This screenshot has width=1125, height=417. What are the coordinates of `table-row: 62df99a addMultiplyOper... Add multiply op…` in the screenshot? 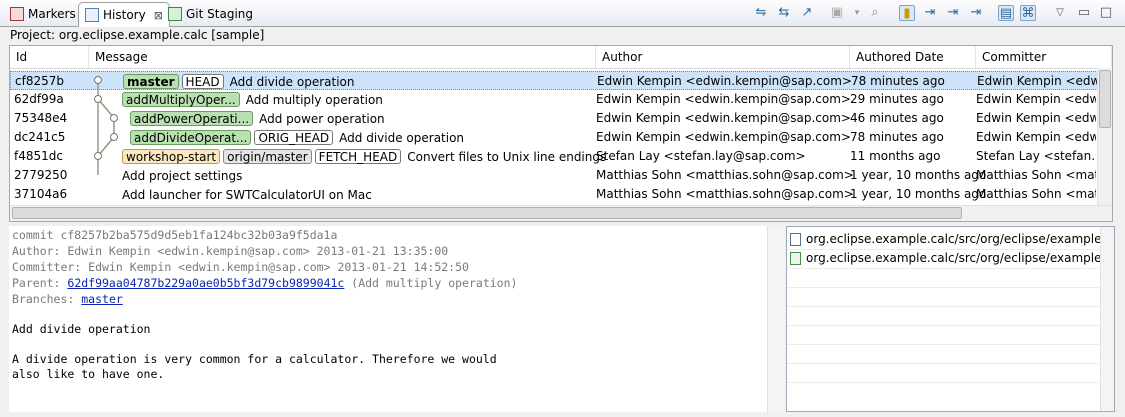 It's located at (554, 99).